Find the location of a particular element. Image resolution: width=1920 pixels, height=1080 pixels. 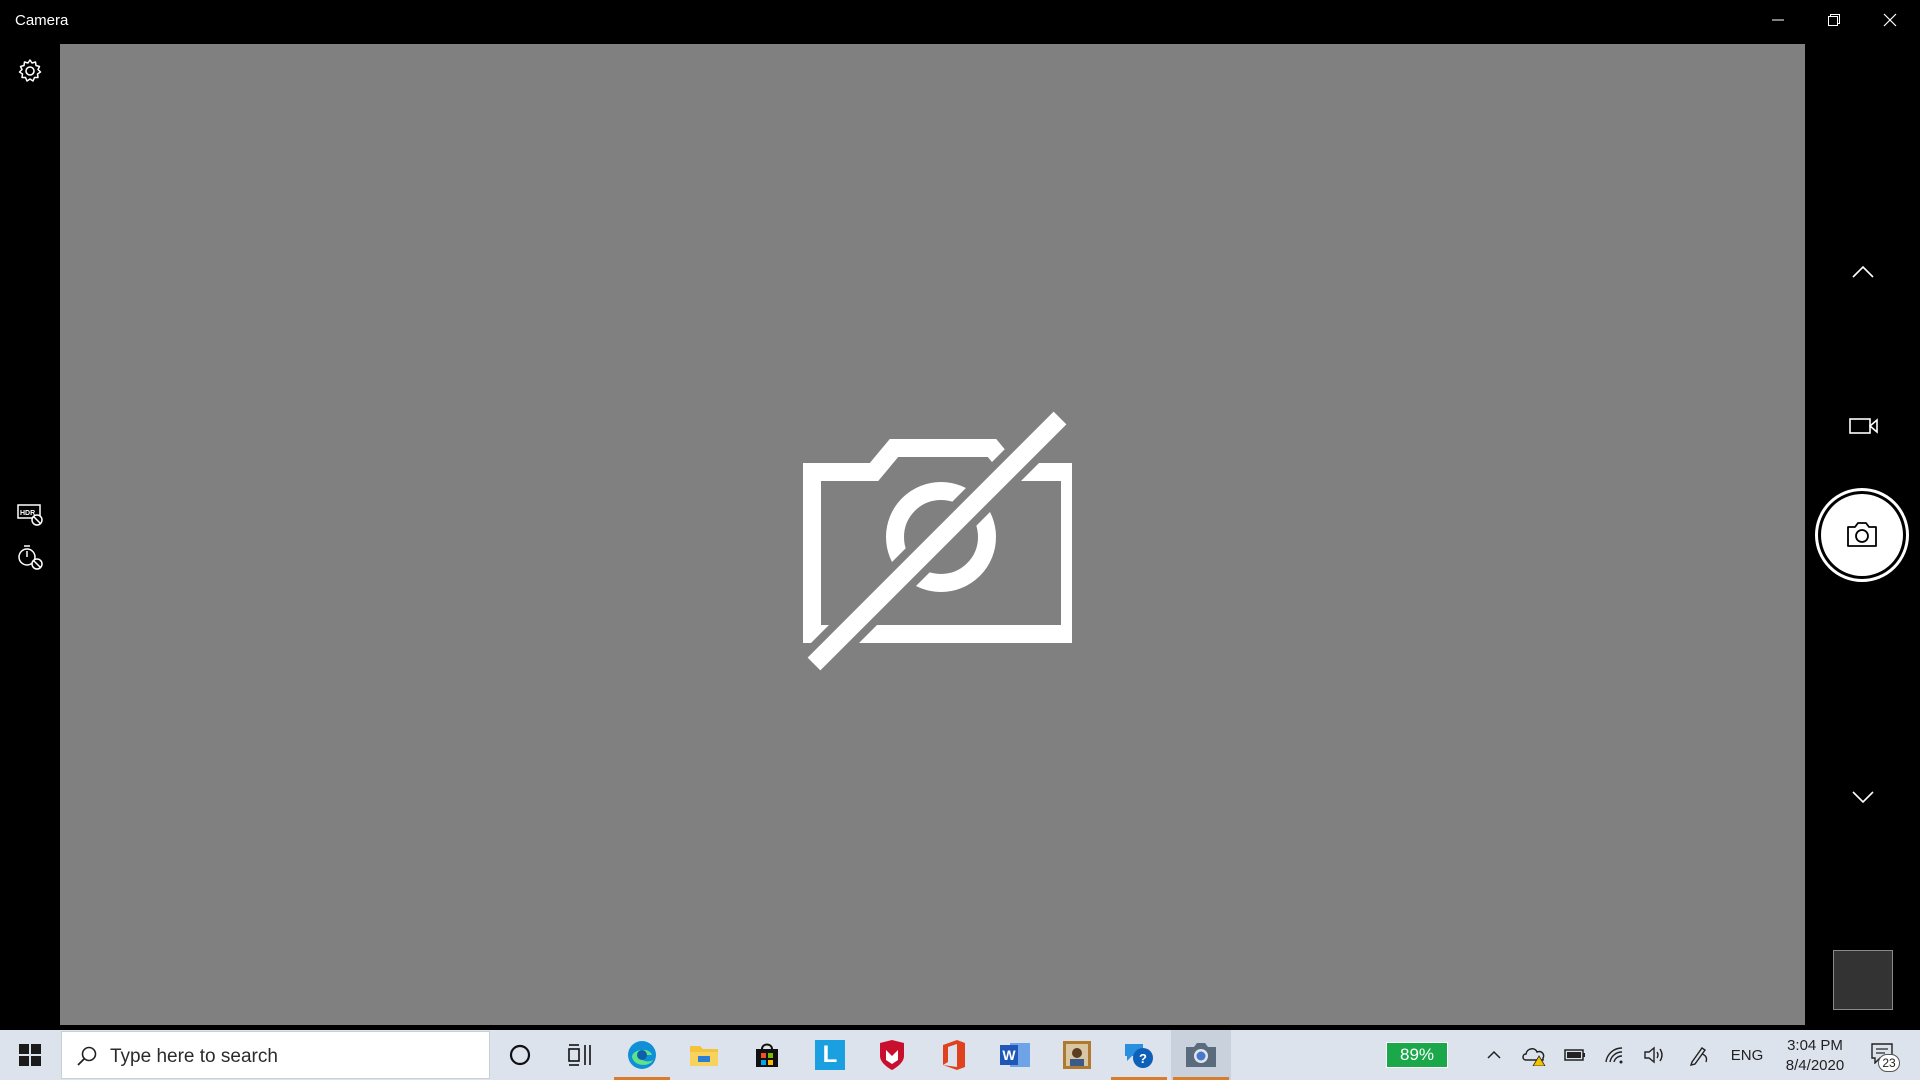

wifi-icon is located at coordinates (1614, 1055).